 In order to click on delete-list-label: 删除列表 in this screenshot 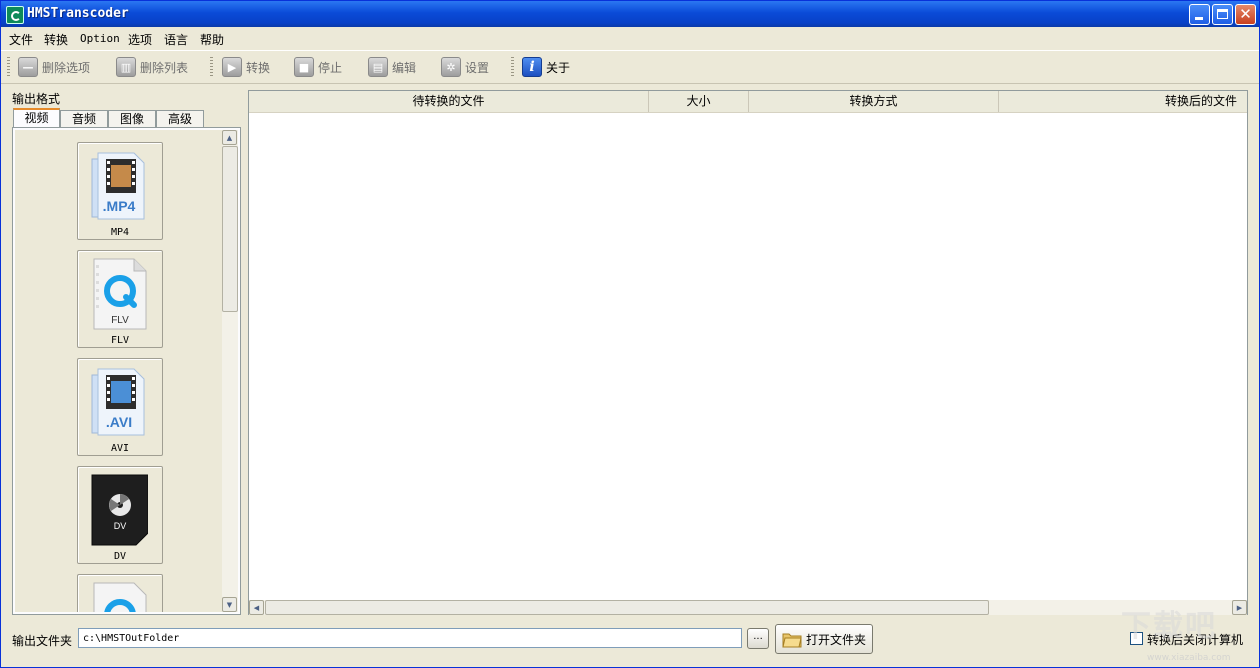, I will do `click(164, 67)`.